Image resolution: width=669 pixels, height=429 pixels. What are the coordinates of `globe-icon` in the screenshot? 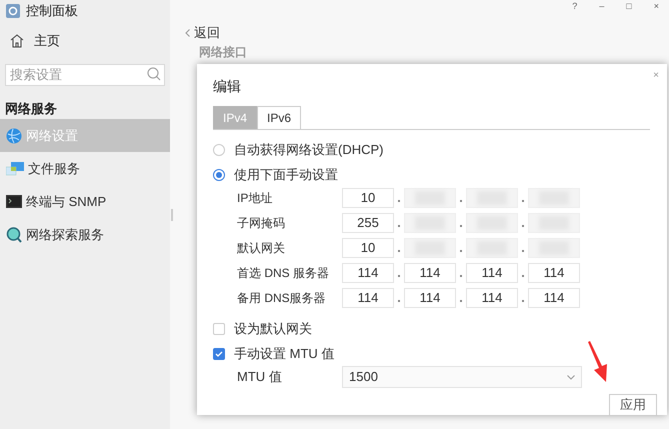 It's located at (14, 136).